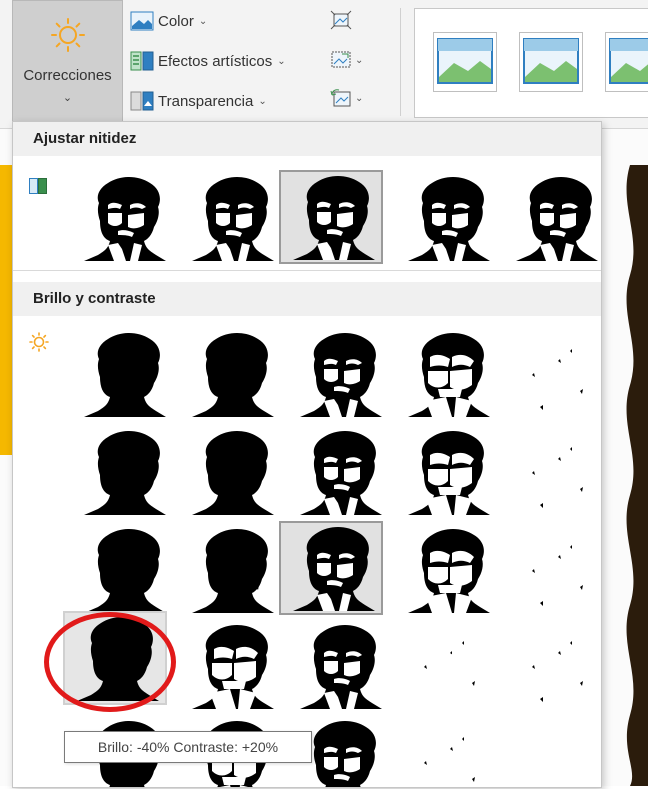 The width and height of the screenshot is (648, 789). Describe the element at coordinates (340, 98) in the screenshot. I see `reset-picture-icon` at that location.